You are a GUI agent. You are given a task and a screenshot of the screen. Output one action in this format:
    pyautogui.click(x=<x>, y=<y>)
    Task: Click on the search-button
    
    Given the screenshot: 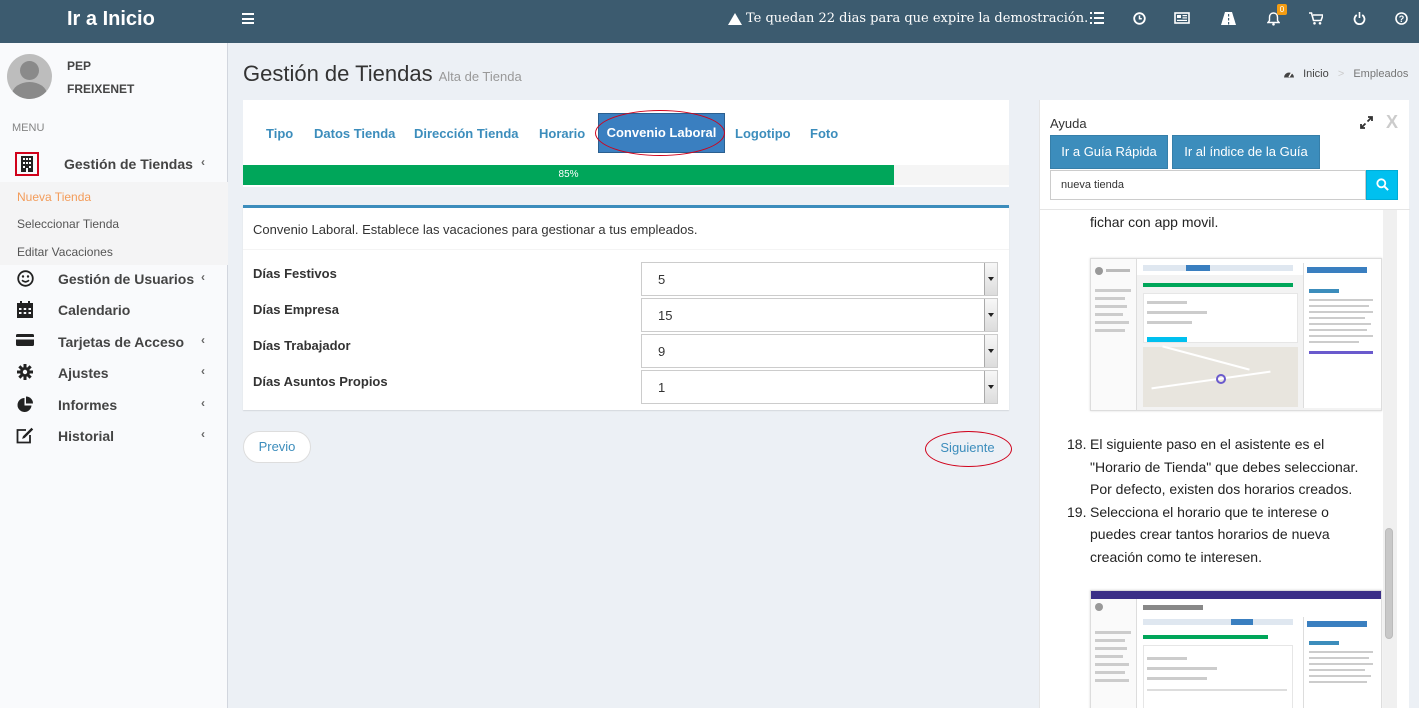 What is the action you would take?
    pyautogui.click(x=1382, y=185)
    